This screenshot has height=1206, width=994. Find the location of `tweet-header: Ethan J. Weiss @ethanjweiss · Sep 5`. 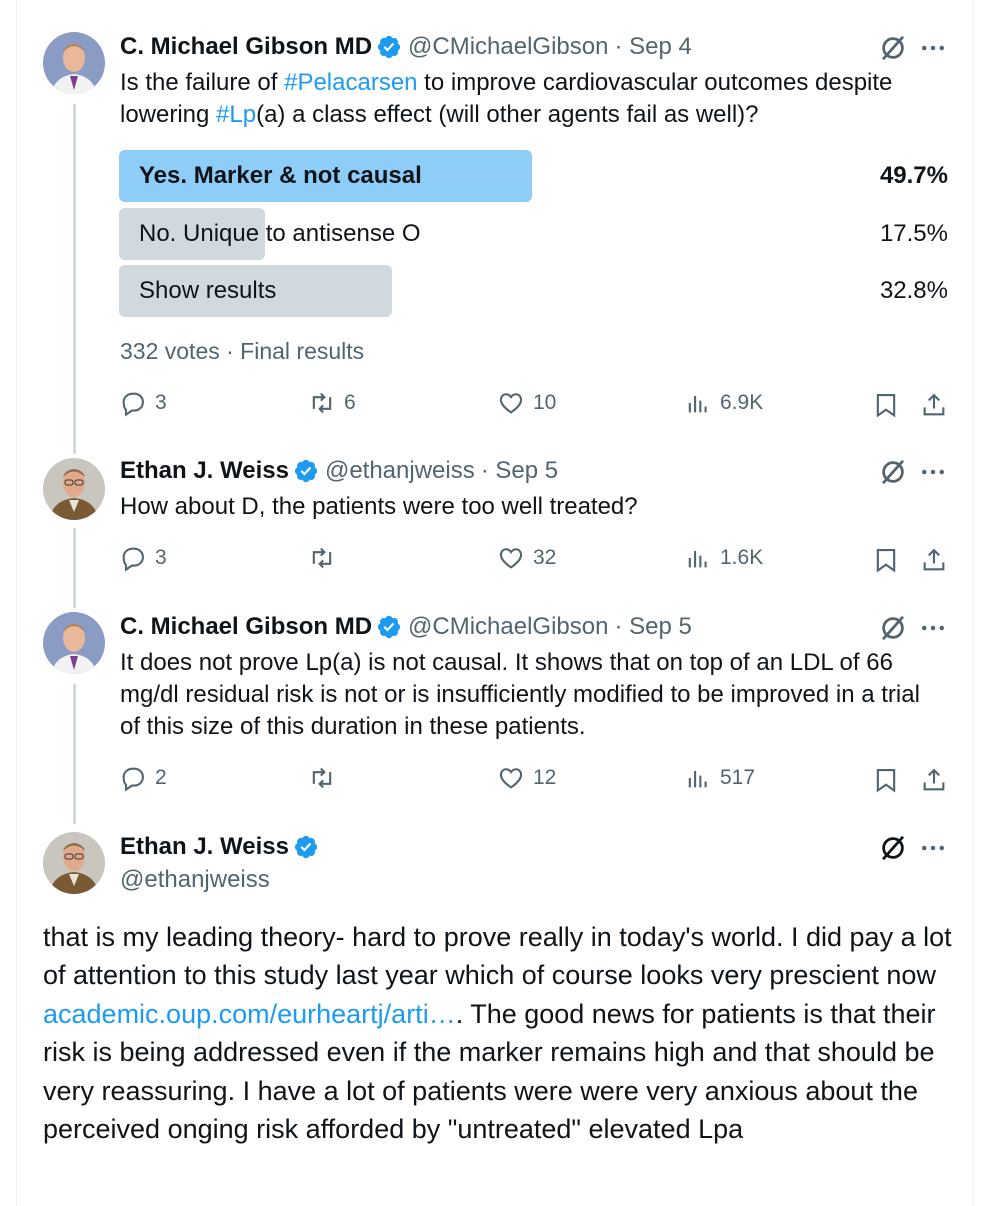

tweet-header: Ethan J. Weiss @ethanjweiss · Sep 5 is located at coordinates (339, 471).